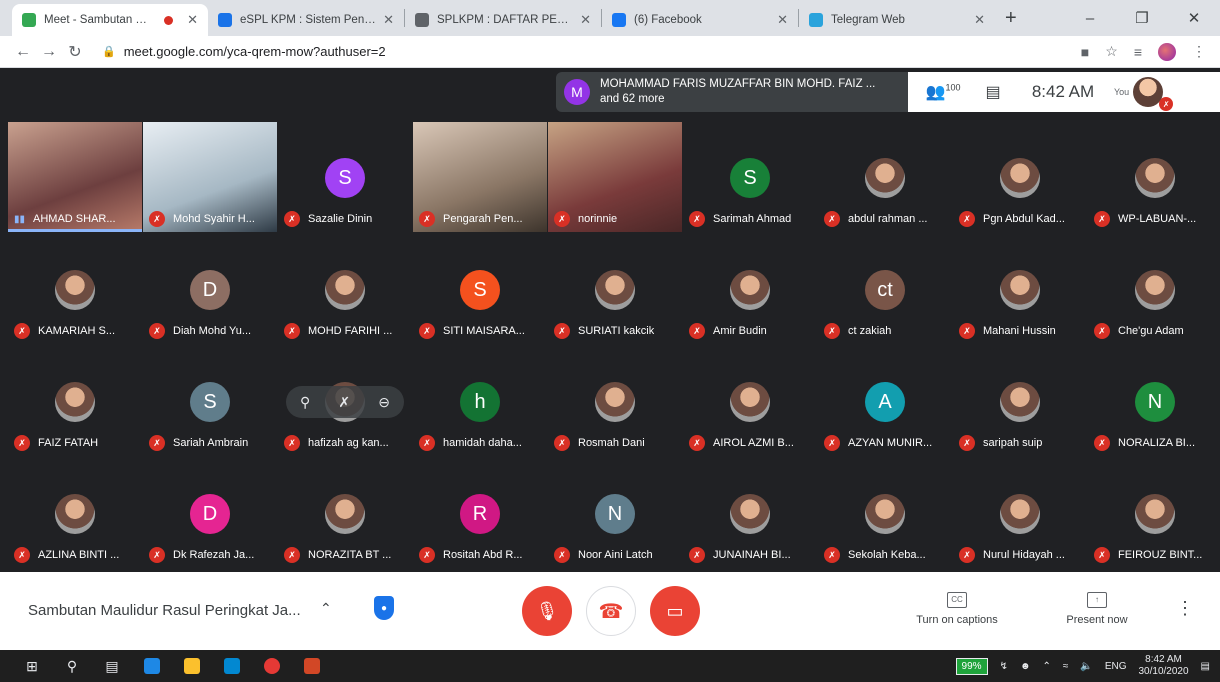 This screenshot has width=1220, height=682. I want to click on participant-tile: ✗ FAIZ FATAH, so click(75, 401).